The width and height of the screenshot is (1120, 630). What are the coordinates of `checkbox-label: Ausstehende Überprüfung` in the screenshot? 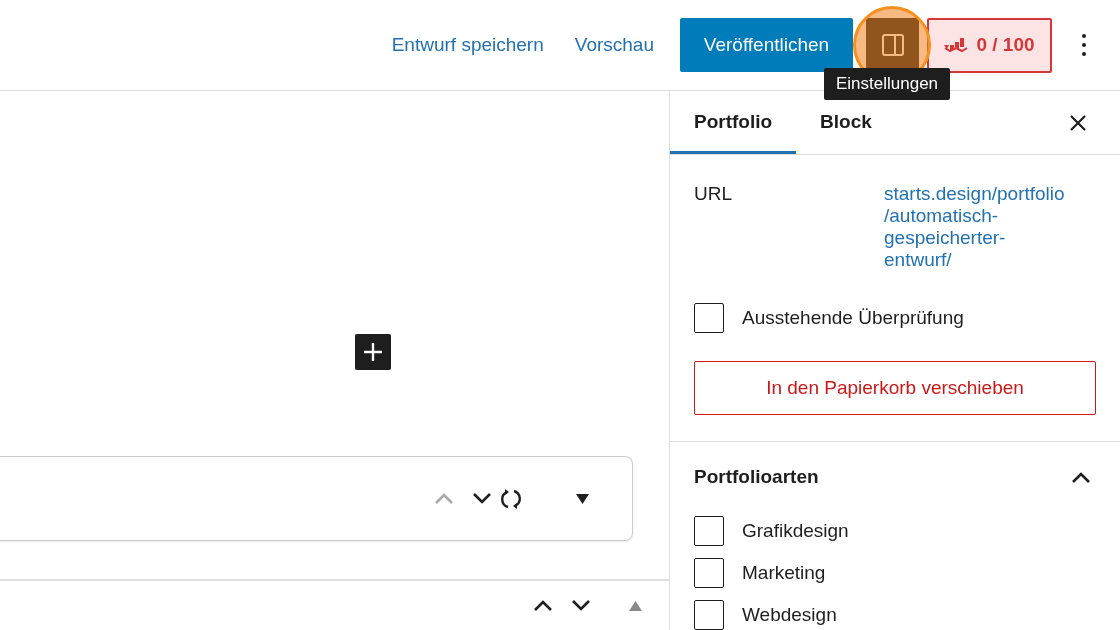 It's located at (853, 318).